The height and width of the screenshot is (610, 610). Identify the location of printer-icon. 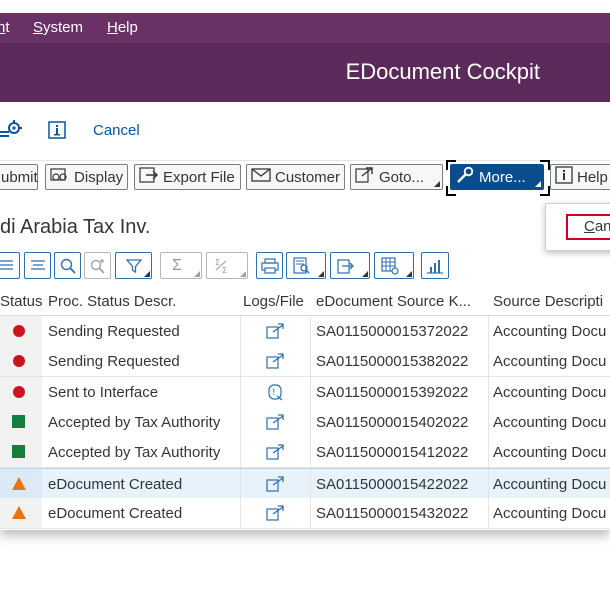
(269, 265).